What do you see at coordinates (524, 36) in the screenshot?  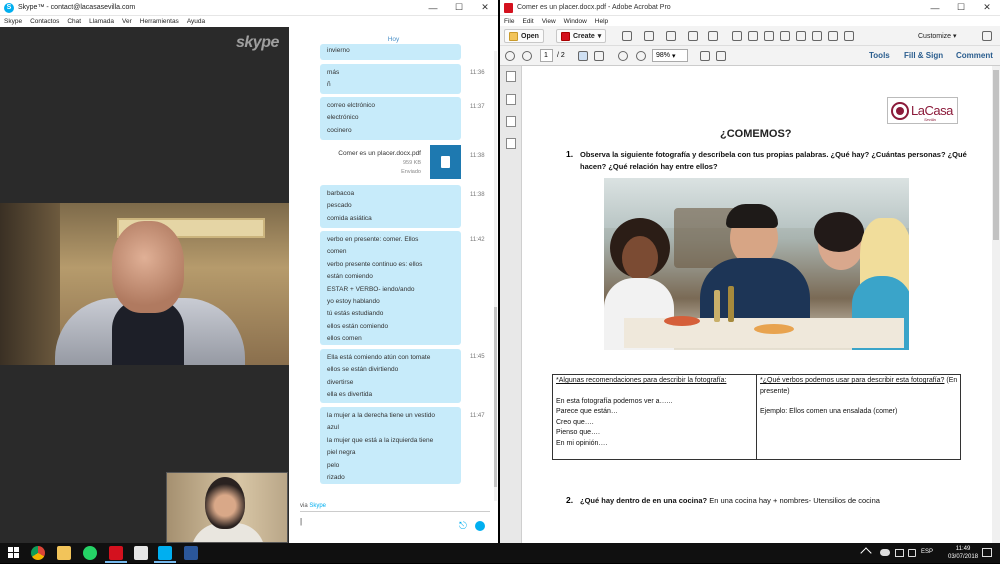 I see `open-button: Open` at bounding box center [524, 36].